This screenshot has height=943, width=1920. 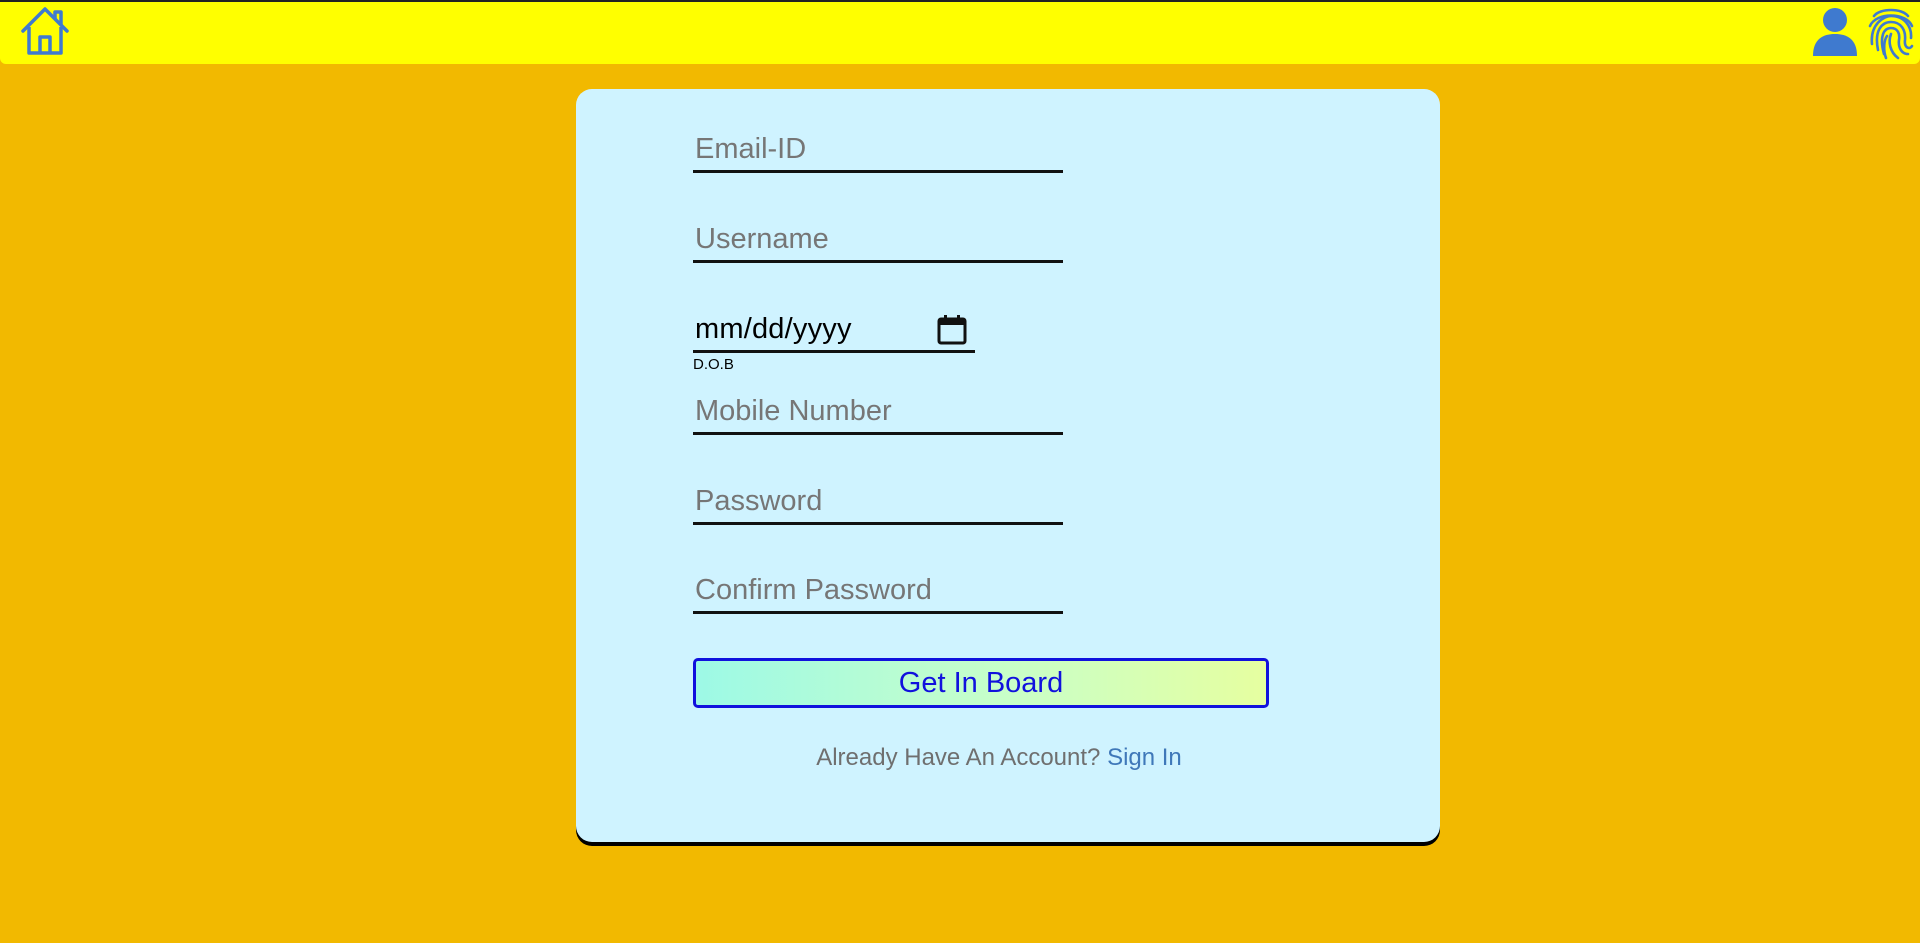 What do you see at coordinates (952, 330) in the screenshot?
I see `calendar-icon` at bounding box center [952, 330].